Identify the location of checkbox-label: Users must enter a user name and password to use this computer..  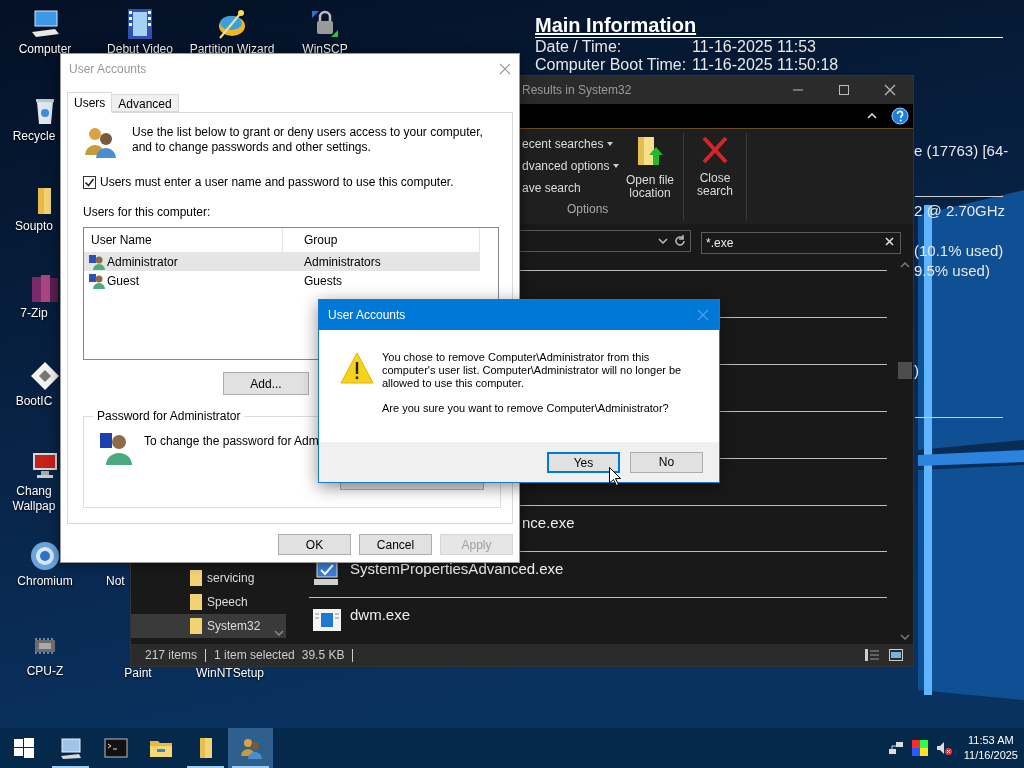
(277, 182).